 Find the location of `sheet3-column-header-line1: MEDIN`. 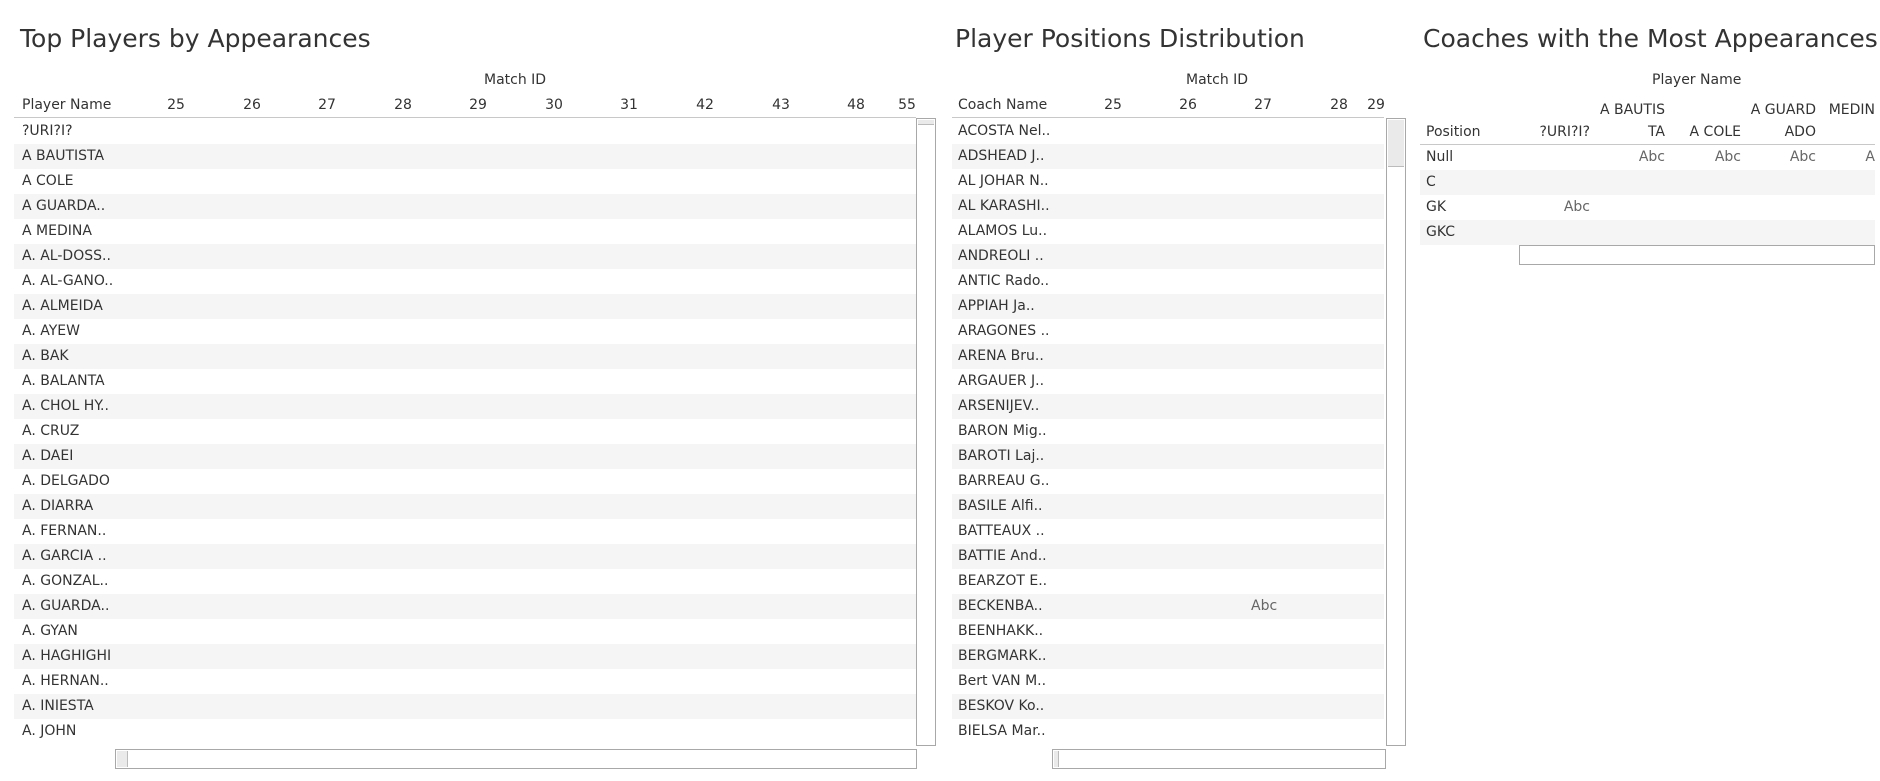

sheet3-column-header-line1: MEDIN is located at coordinates (1851, 110).